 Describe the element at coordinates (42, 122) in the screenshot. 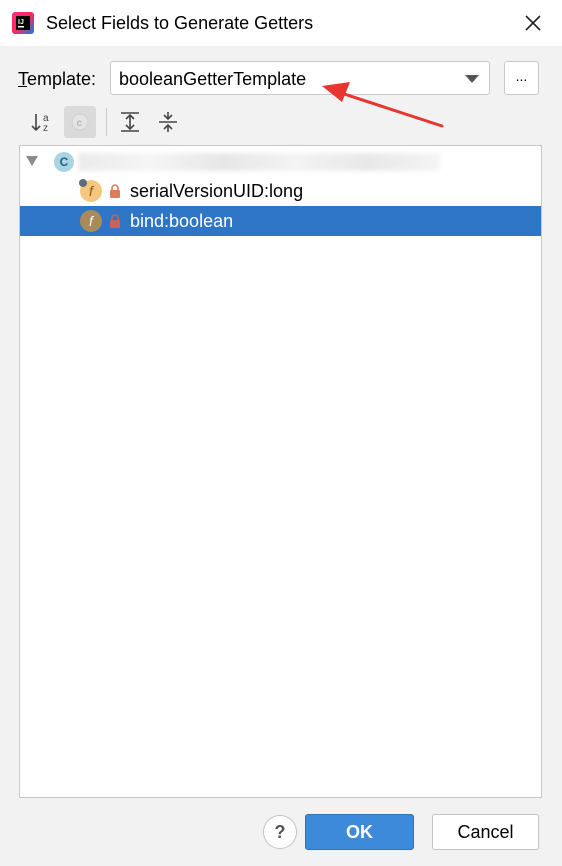

I see `sort-alphabetically-icon: a z` at that location.